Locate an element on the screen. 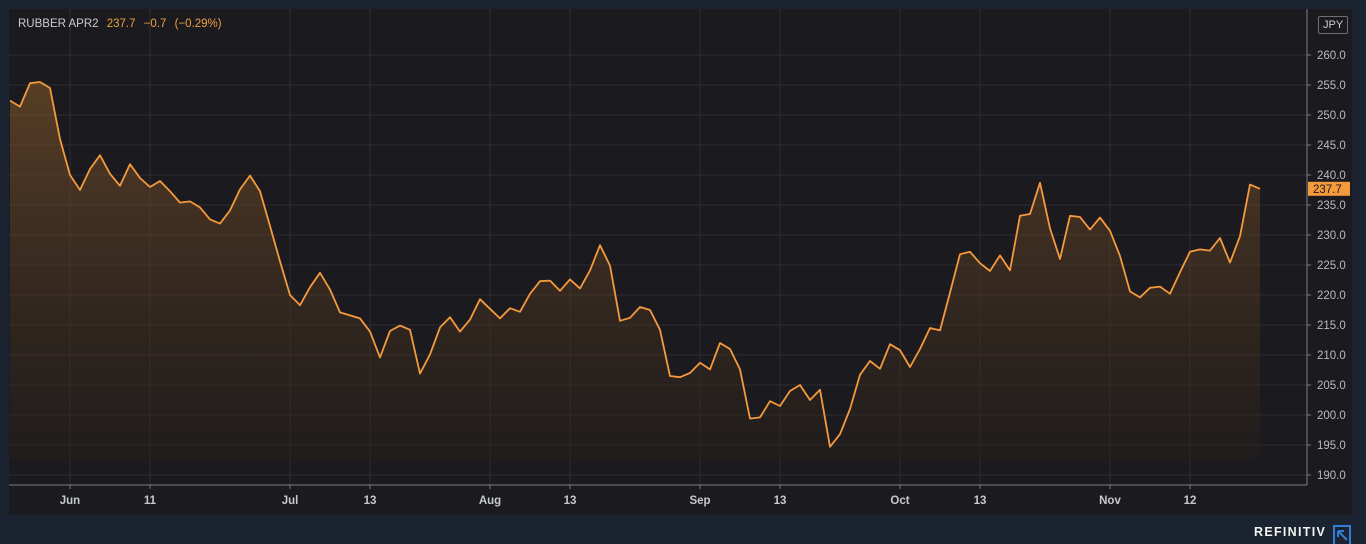 This screenshot has width=1366, height=544. y-tick-label: 200.0 is located at coordinates (1331, 416).